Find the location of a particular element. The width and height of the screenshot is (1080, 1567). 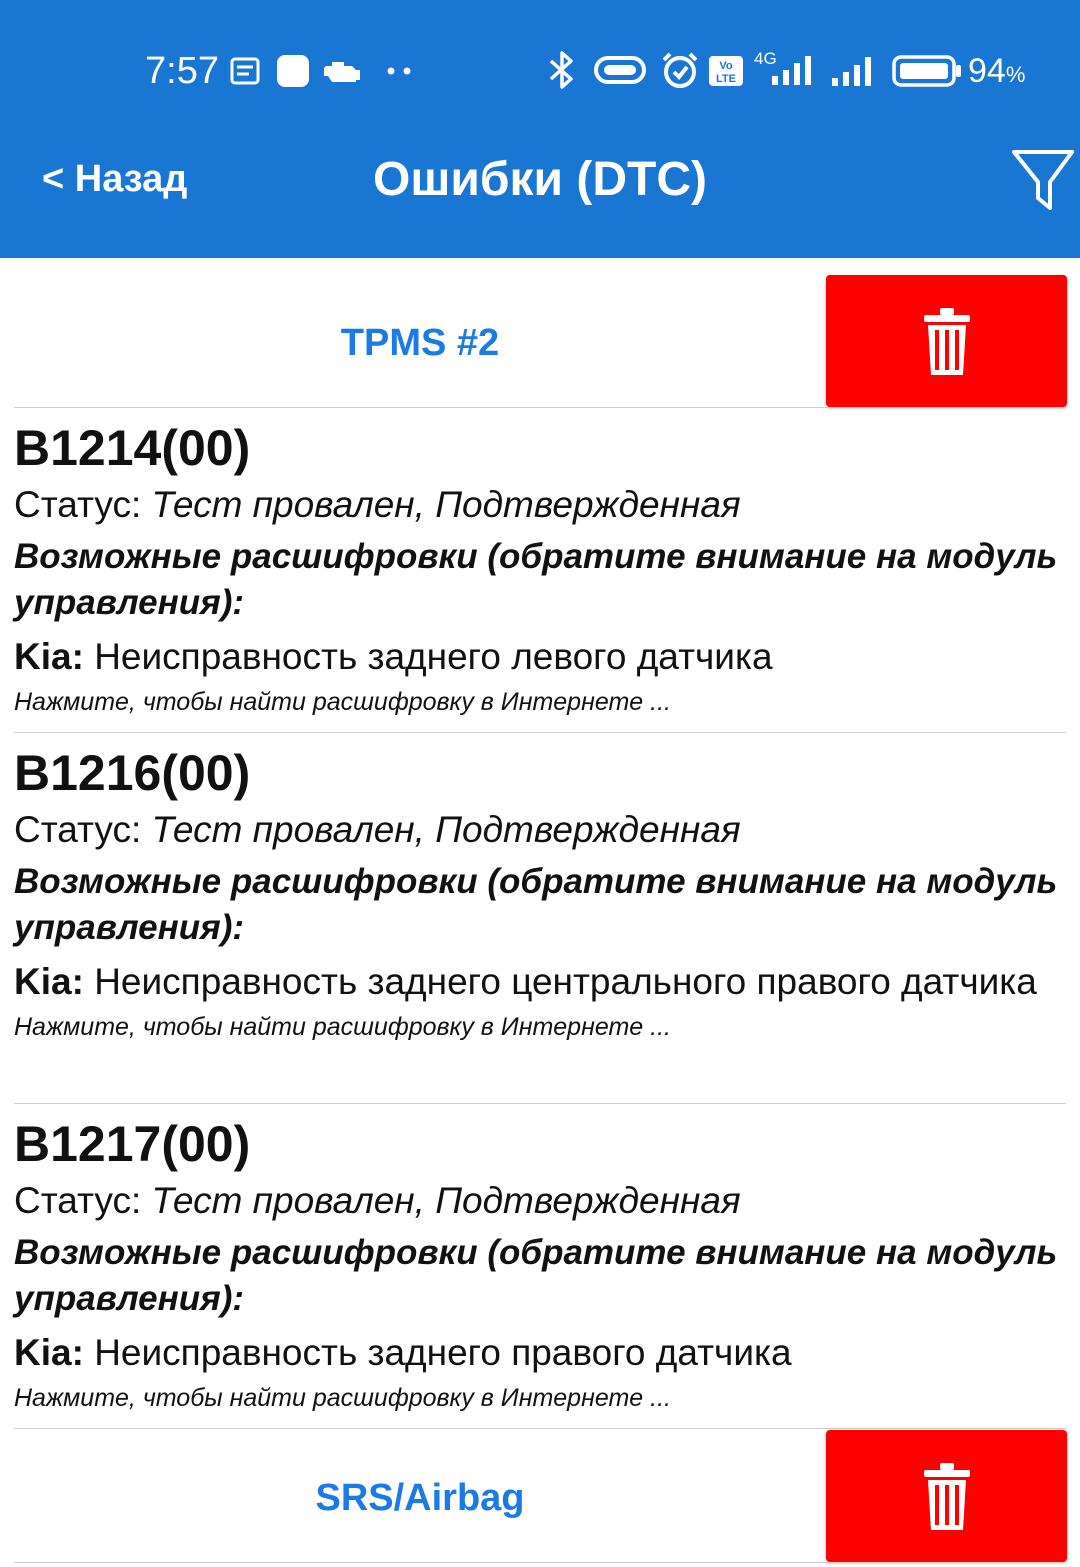

signal-icon is located at coordinates (851, 71).